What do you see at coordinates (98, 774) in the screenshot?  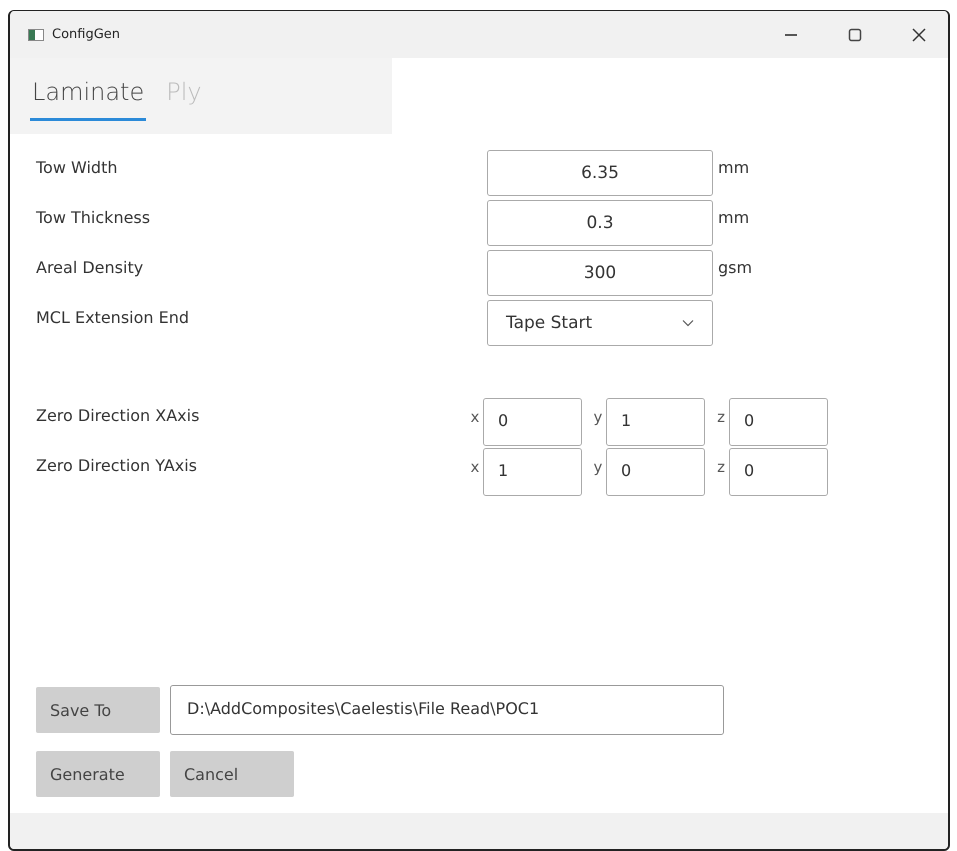 I see `action-button: Generate` at bounding box center [98, 774].